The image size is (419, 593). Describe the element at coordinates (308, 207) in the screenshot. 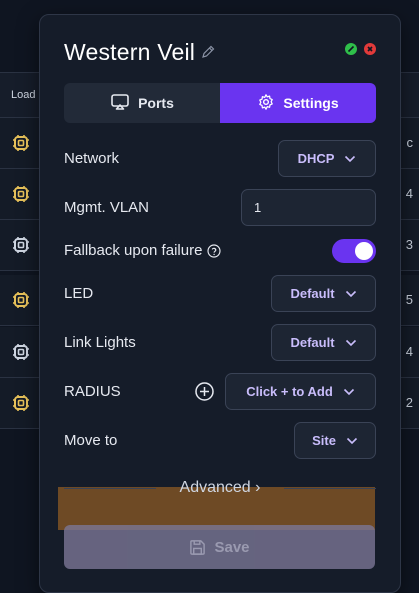

I see `mgmt-vlan-input` at that location.